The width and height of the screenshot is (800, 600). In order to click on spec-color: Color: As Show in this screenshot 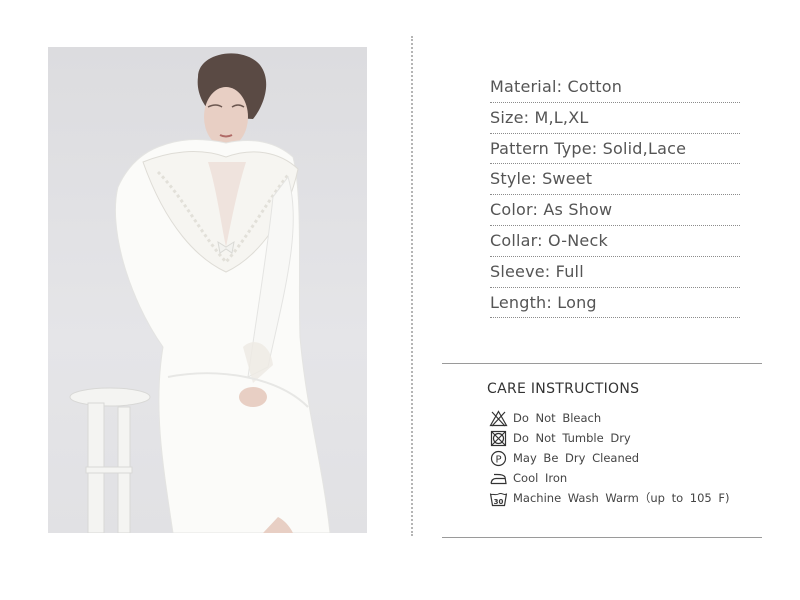, I will do `click(615, 210)`.